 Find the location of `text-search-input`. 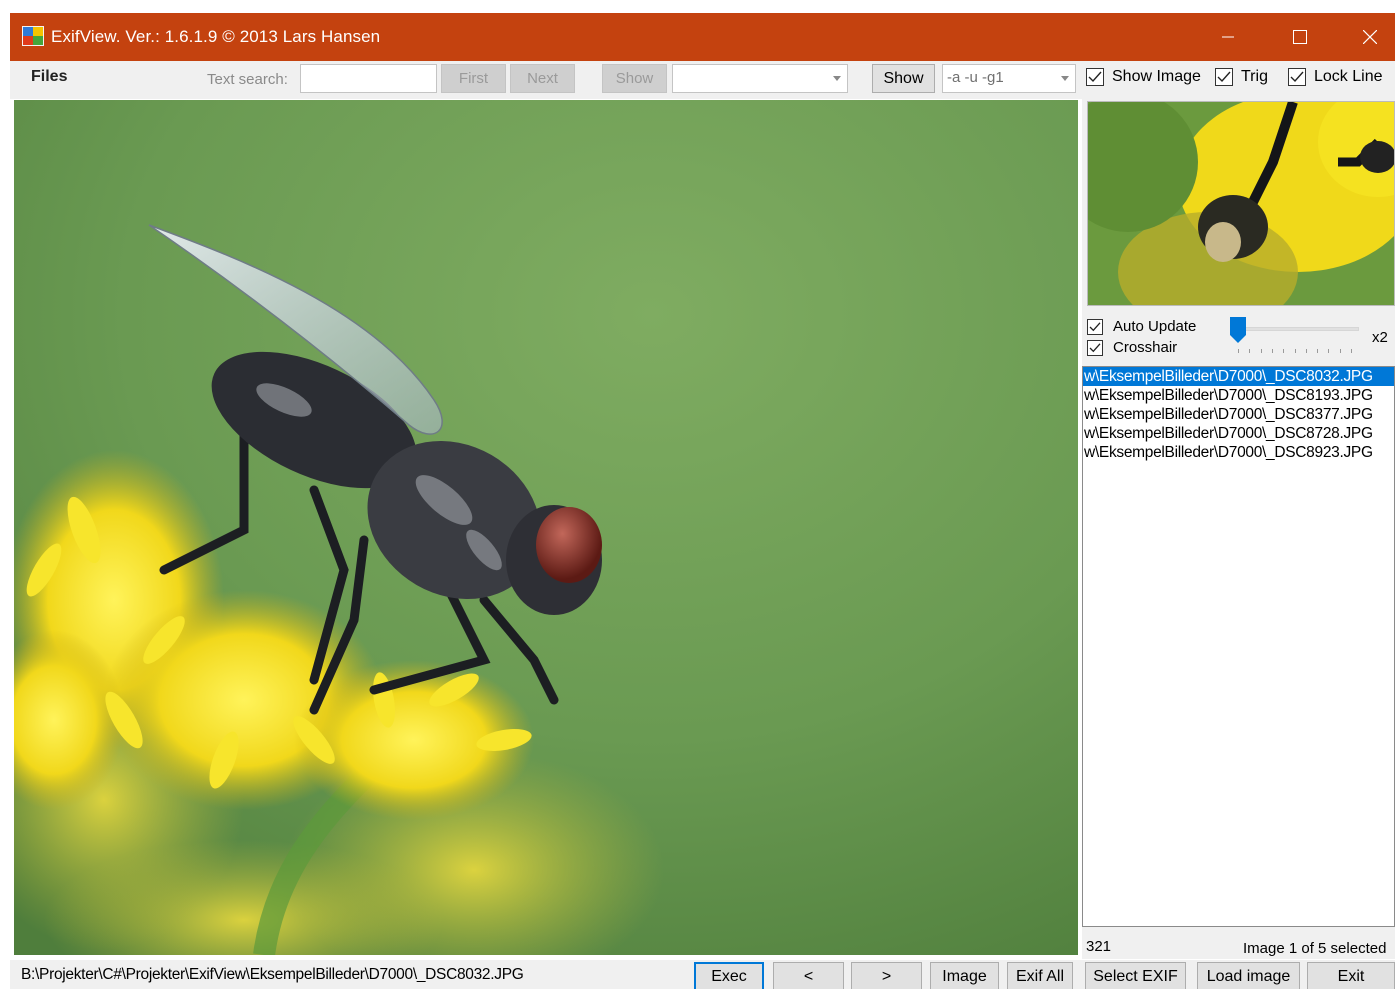

text-search-input is located at coordinates (368, 78).